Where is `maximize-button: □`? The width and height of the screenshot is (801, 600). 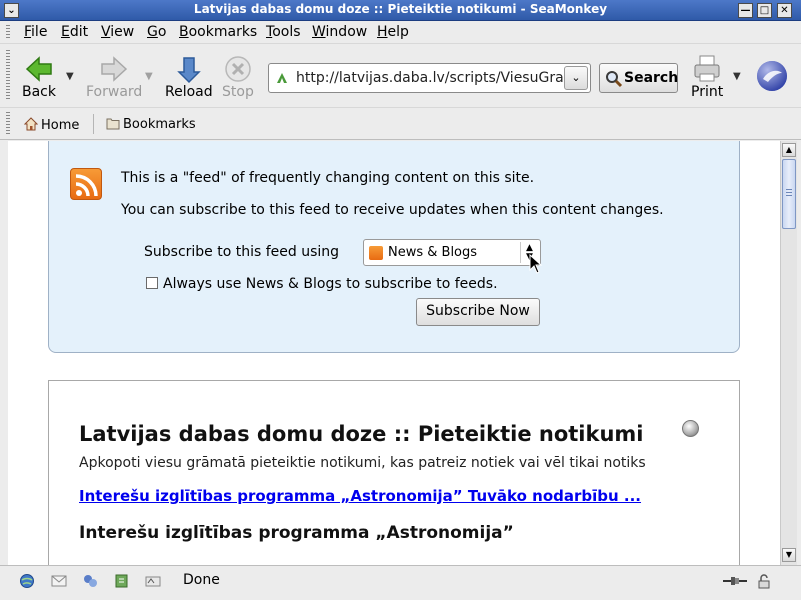
maximize-button: □ is located at coordinates (764, 10).